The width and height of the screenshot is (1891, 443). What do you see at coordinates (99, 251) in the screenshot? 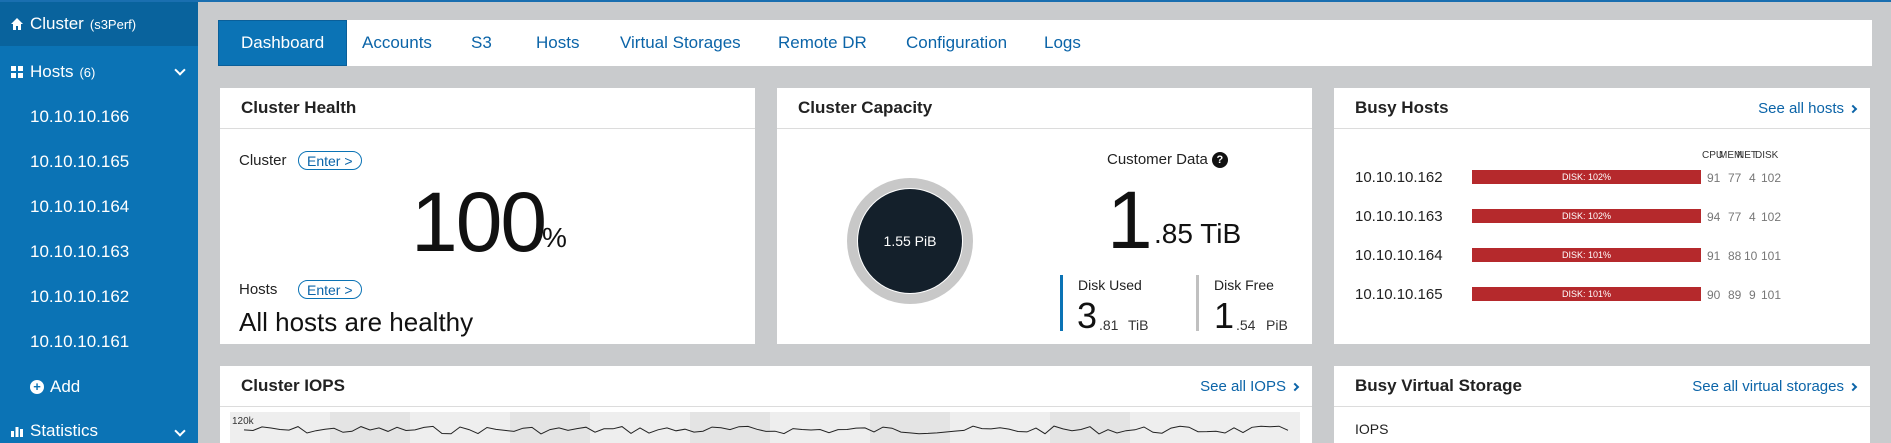
I see `sidebar-item-host: 10.10.10.163` at bounding box center [99, 251].